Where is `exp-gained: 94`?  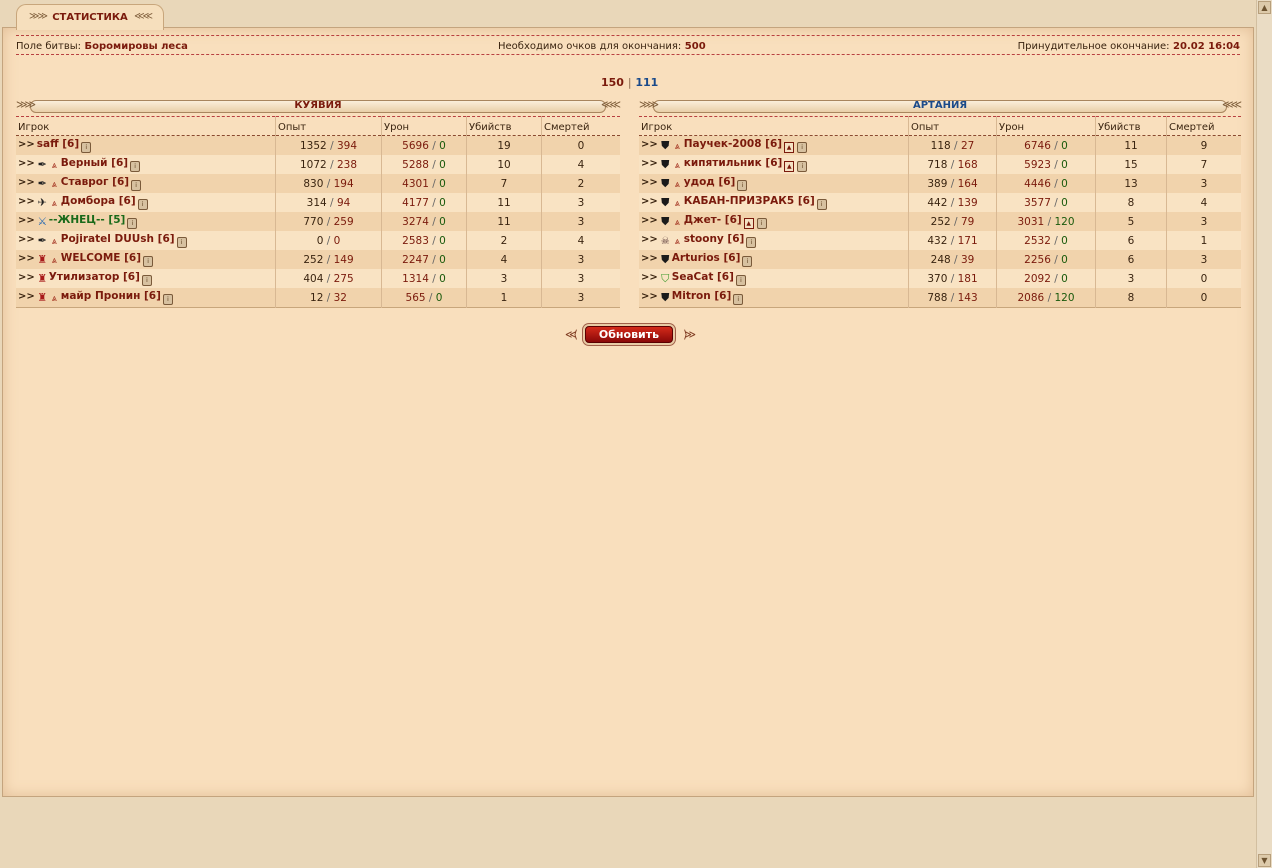
exp-gained: 94 is located at coordinates (343, 202).